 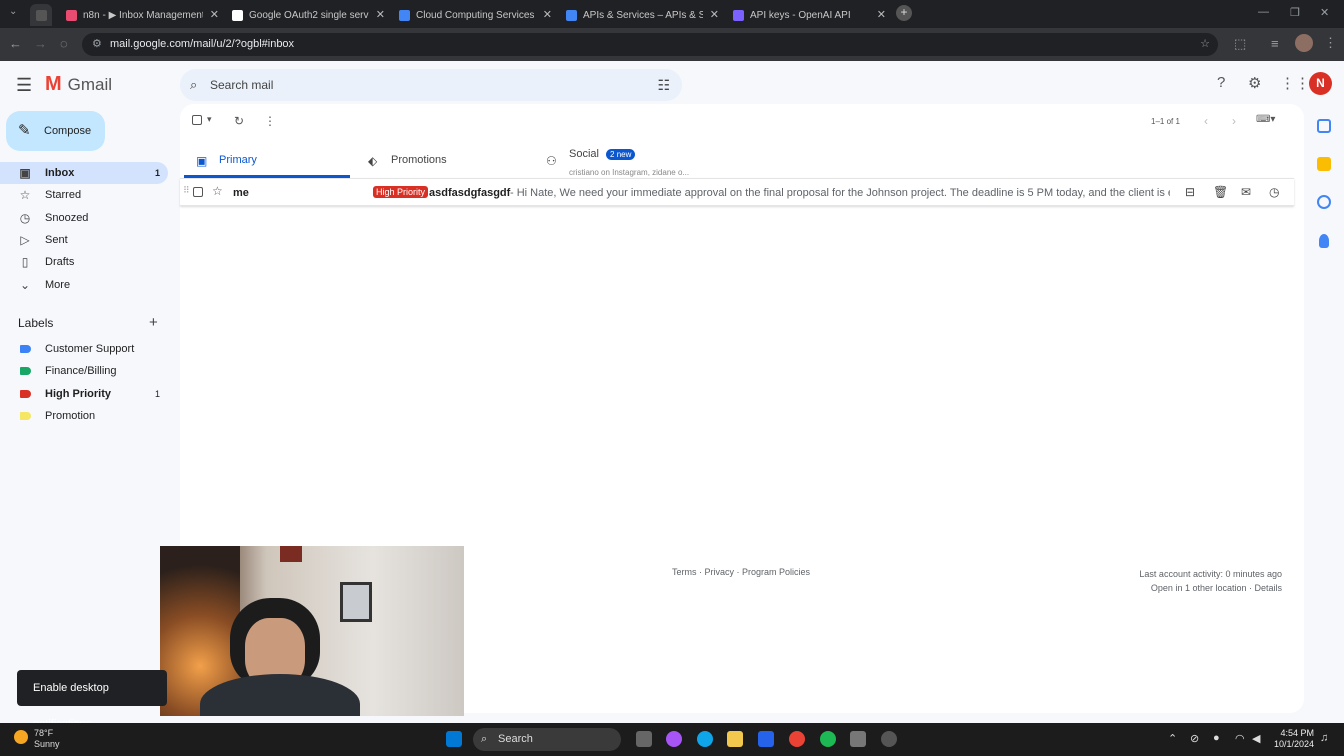 What do you see at coordinates (1220, 192) in the screenshot?
I see `delete-trash-icon: 🗑` at bounding box center [1220, 192].